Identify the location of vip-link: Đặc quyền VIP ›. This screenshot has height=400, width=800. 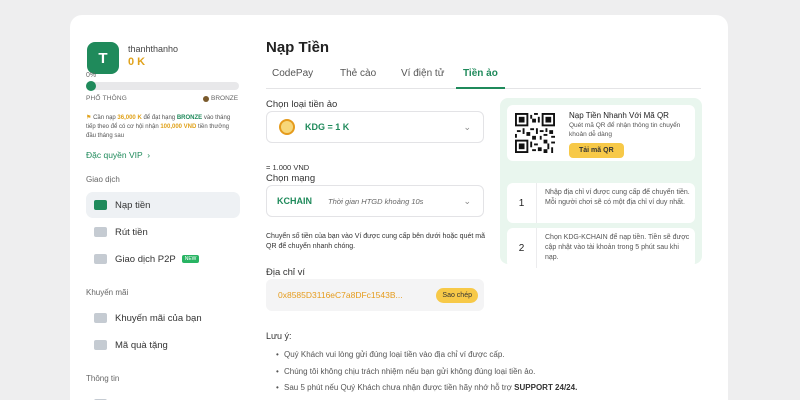
(118, 155).